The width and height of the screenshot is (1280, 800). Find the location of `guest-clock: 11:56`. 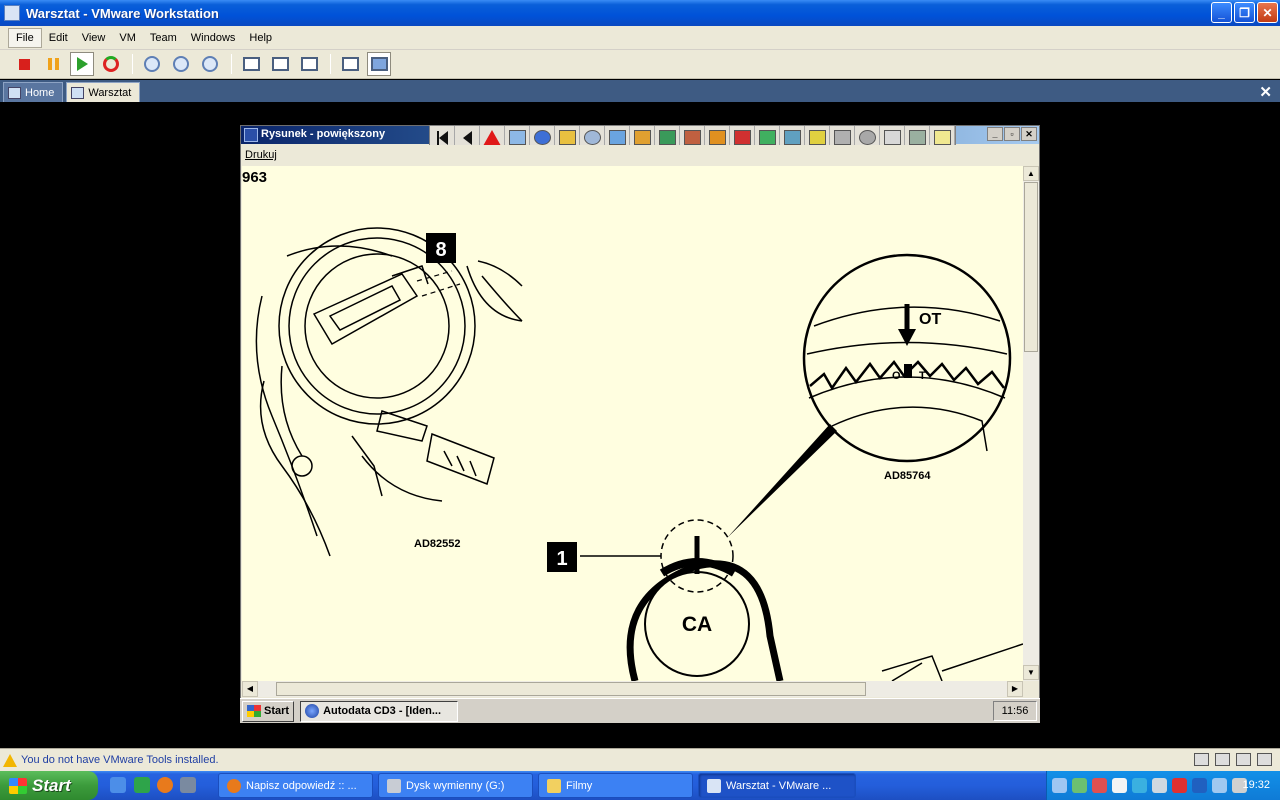

guest-clock: 11:56 is located at coordinates (1015, 711).